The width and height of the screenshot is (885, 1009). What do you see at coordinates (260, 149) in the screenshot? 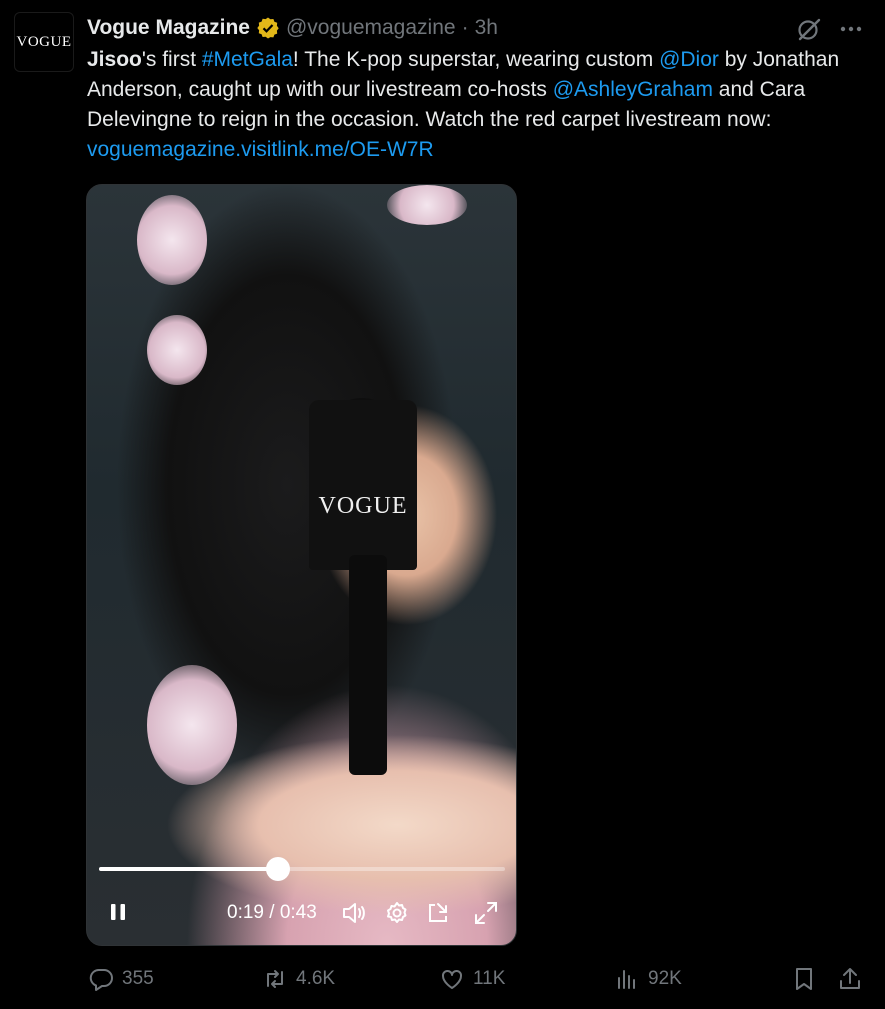
I see `external-url-link: voguemagazine.visitlink.me/OE-W7R` at bounding box center [260, 149].